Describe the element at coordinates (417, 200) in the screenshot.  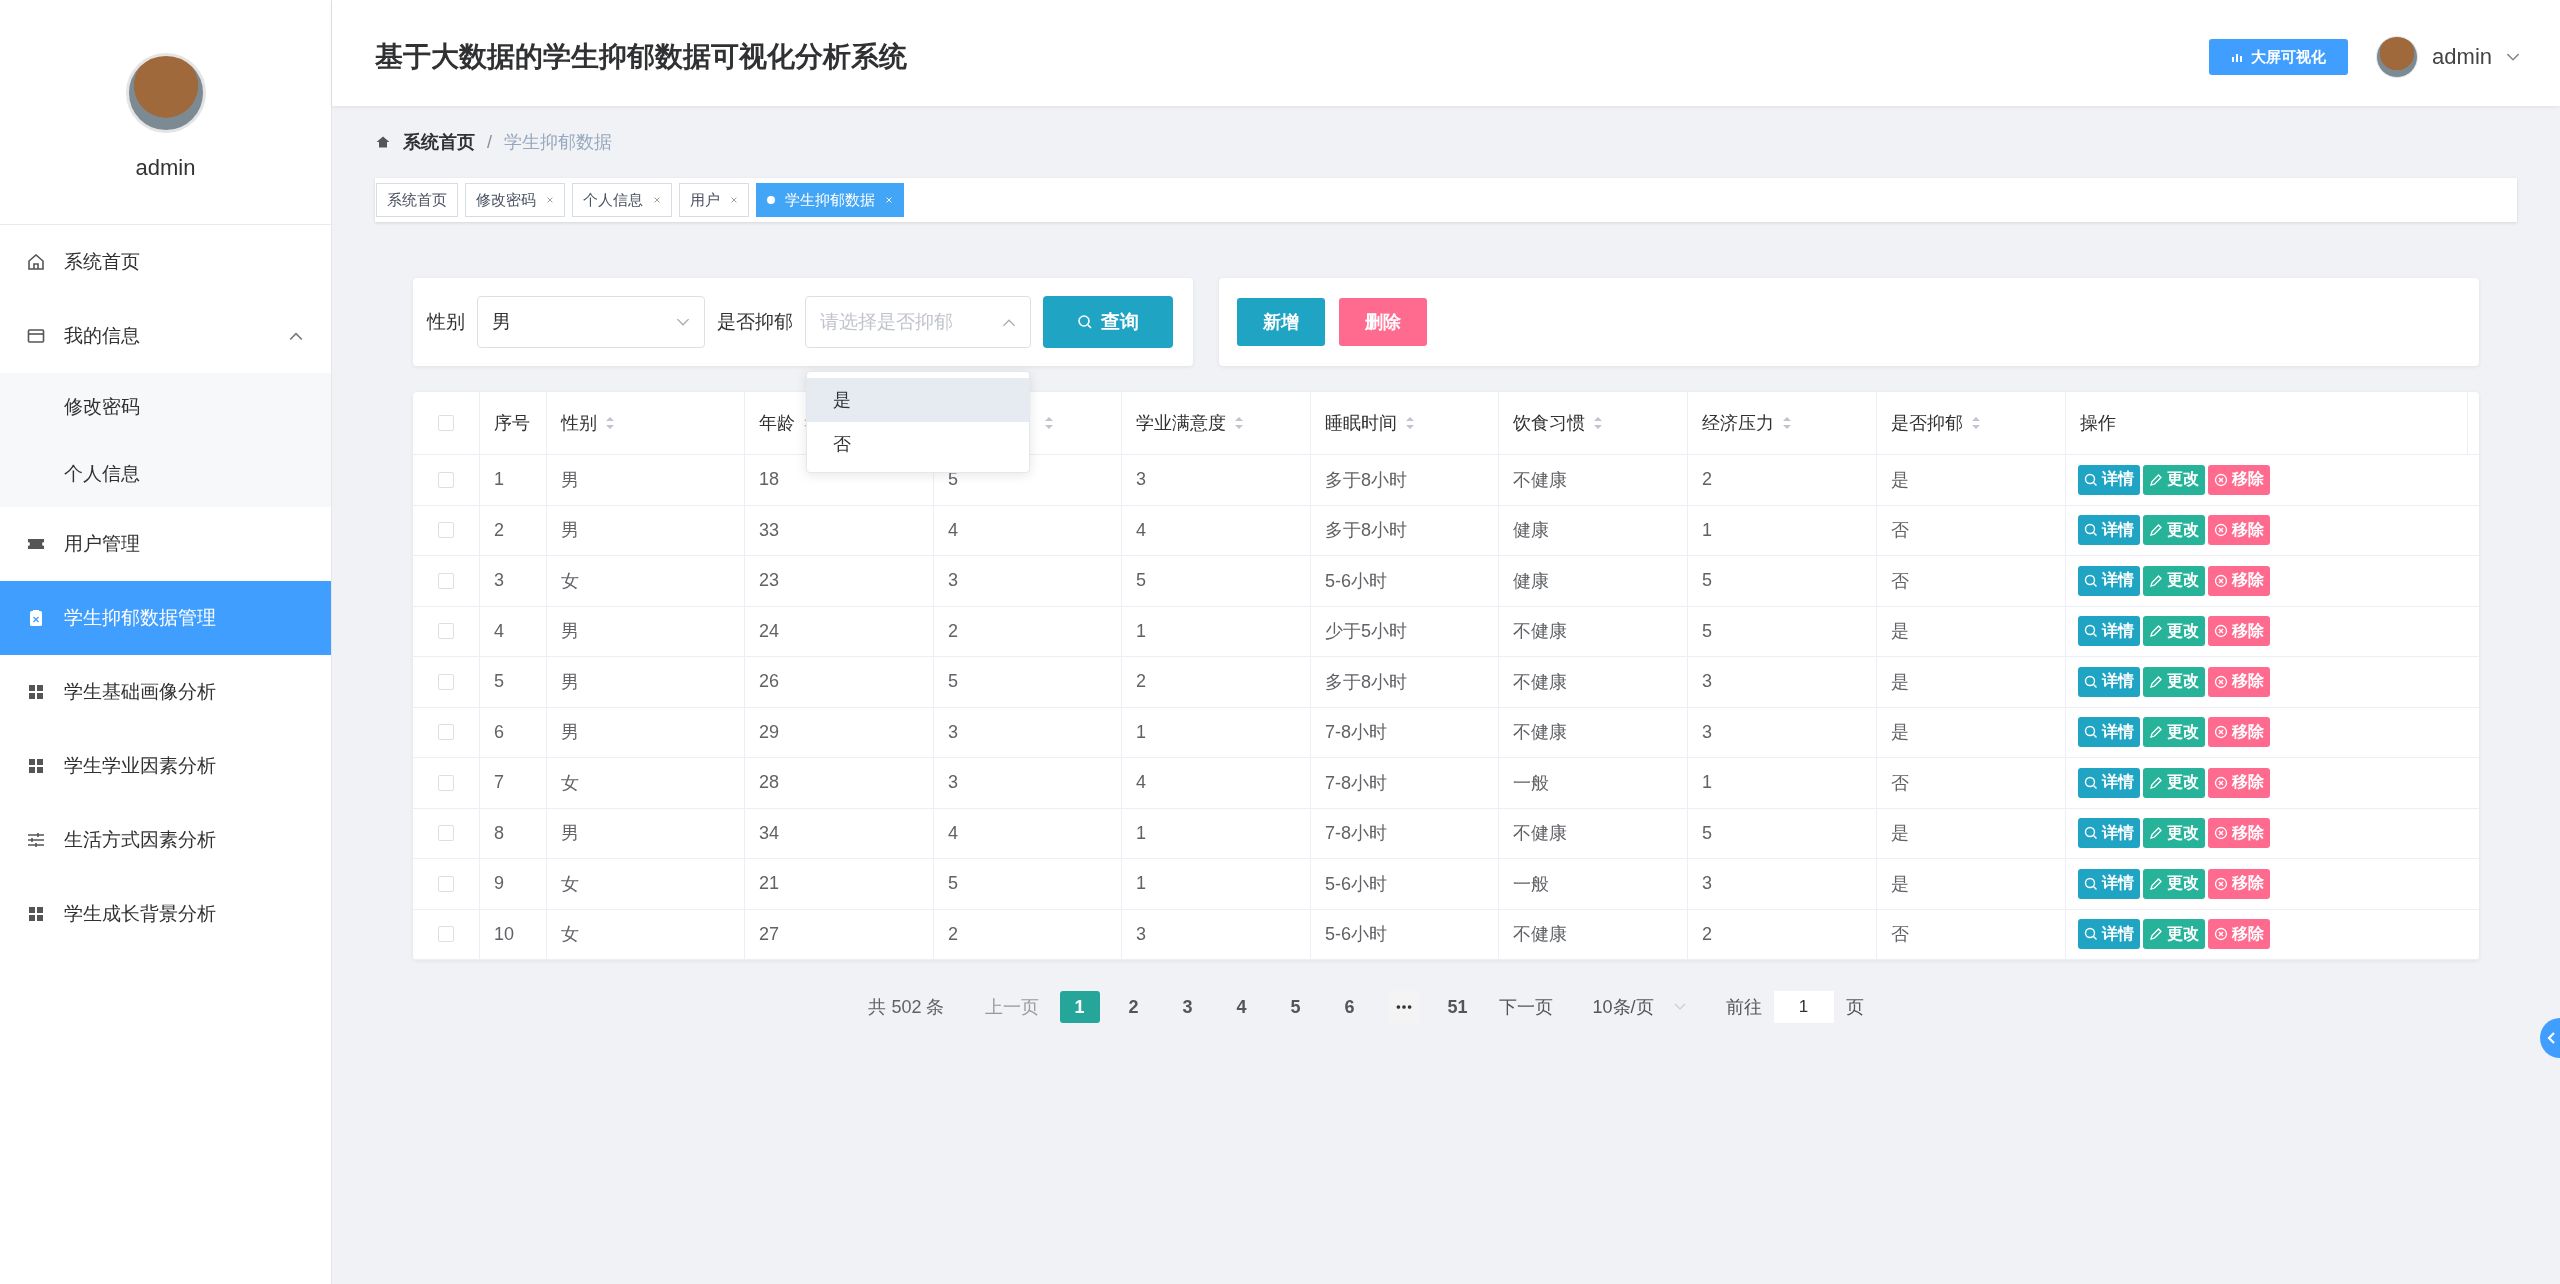
I see `tab: 系统首页` at that location.